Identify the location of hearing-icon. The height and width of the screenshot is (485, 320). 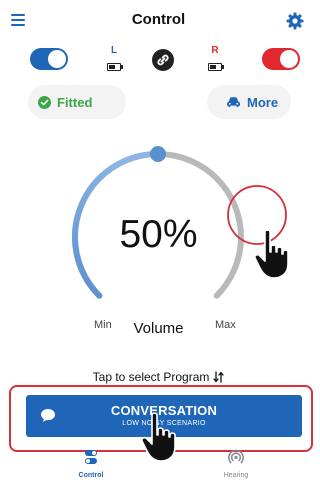
(236, 456).